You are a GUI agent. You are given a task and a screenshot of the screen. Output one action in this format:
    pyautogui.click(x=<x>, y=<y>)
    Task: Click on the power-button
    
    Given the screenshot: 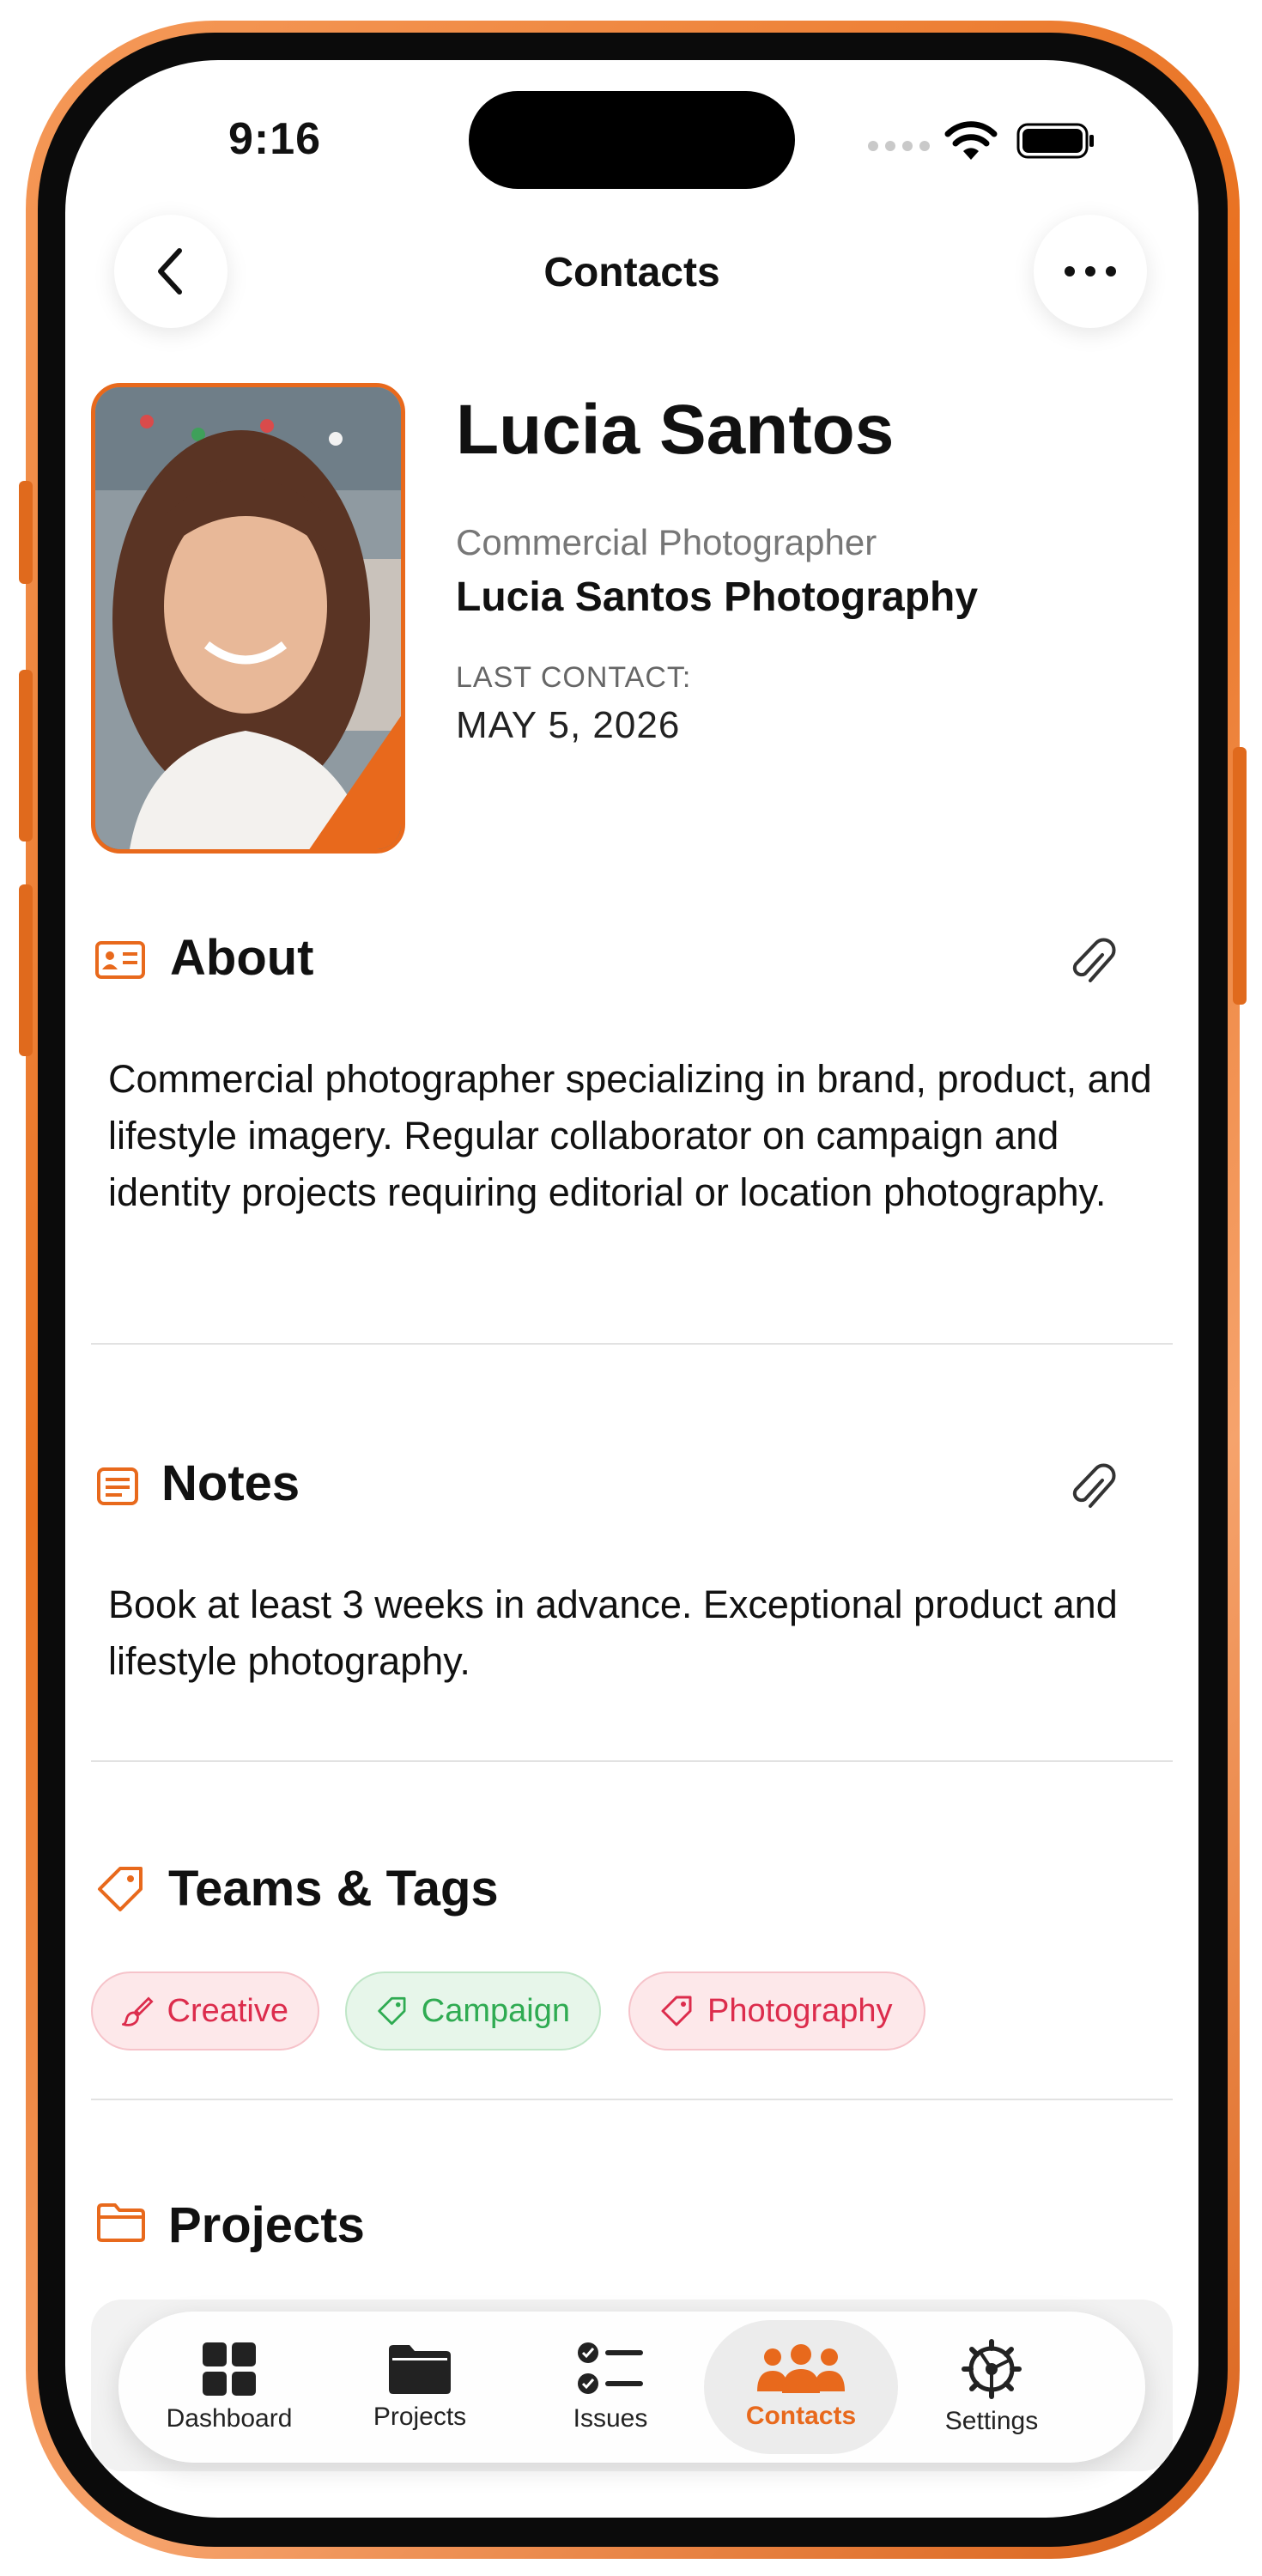 What is the action you would take?
    pyautogui.click(x=1240, y=876)
    